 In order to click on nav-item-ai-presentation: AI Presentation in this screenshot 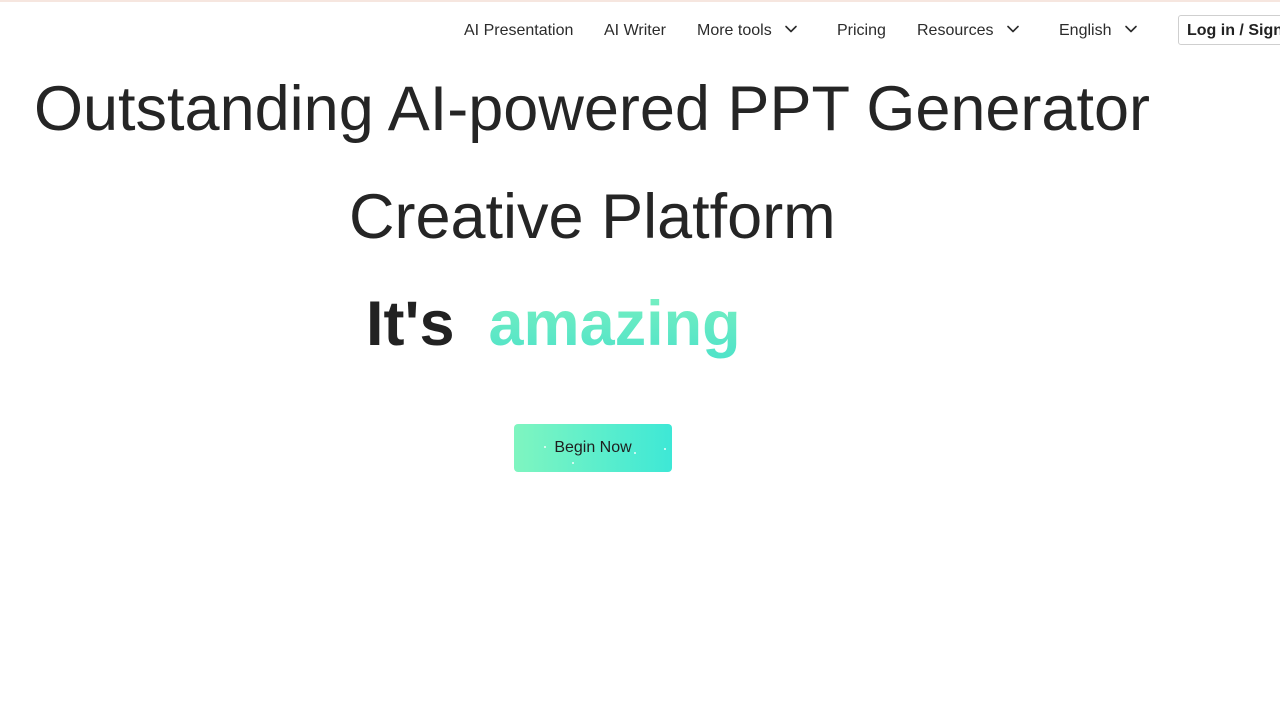, I will do `click(518, 31)`.